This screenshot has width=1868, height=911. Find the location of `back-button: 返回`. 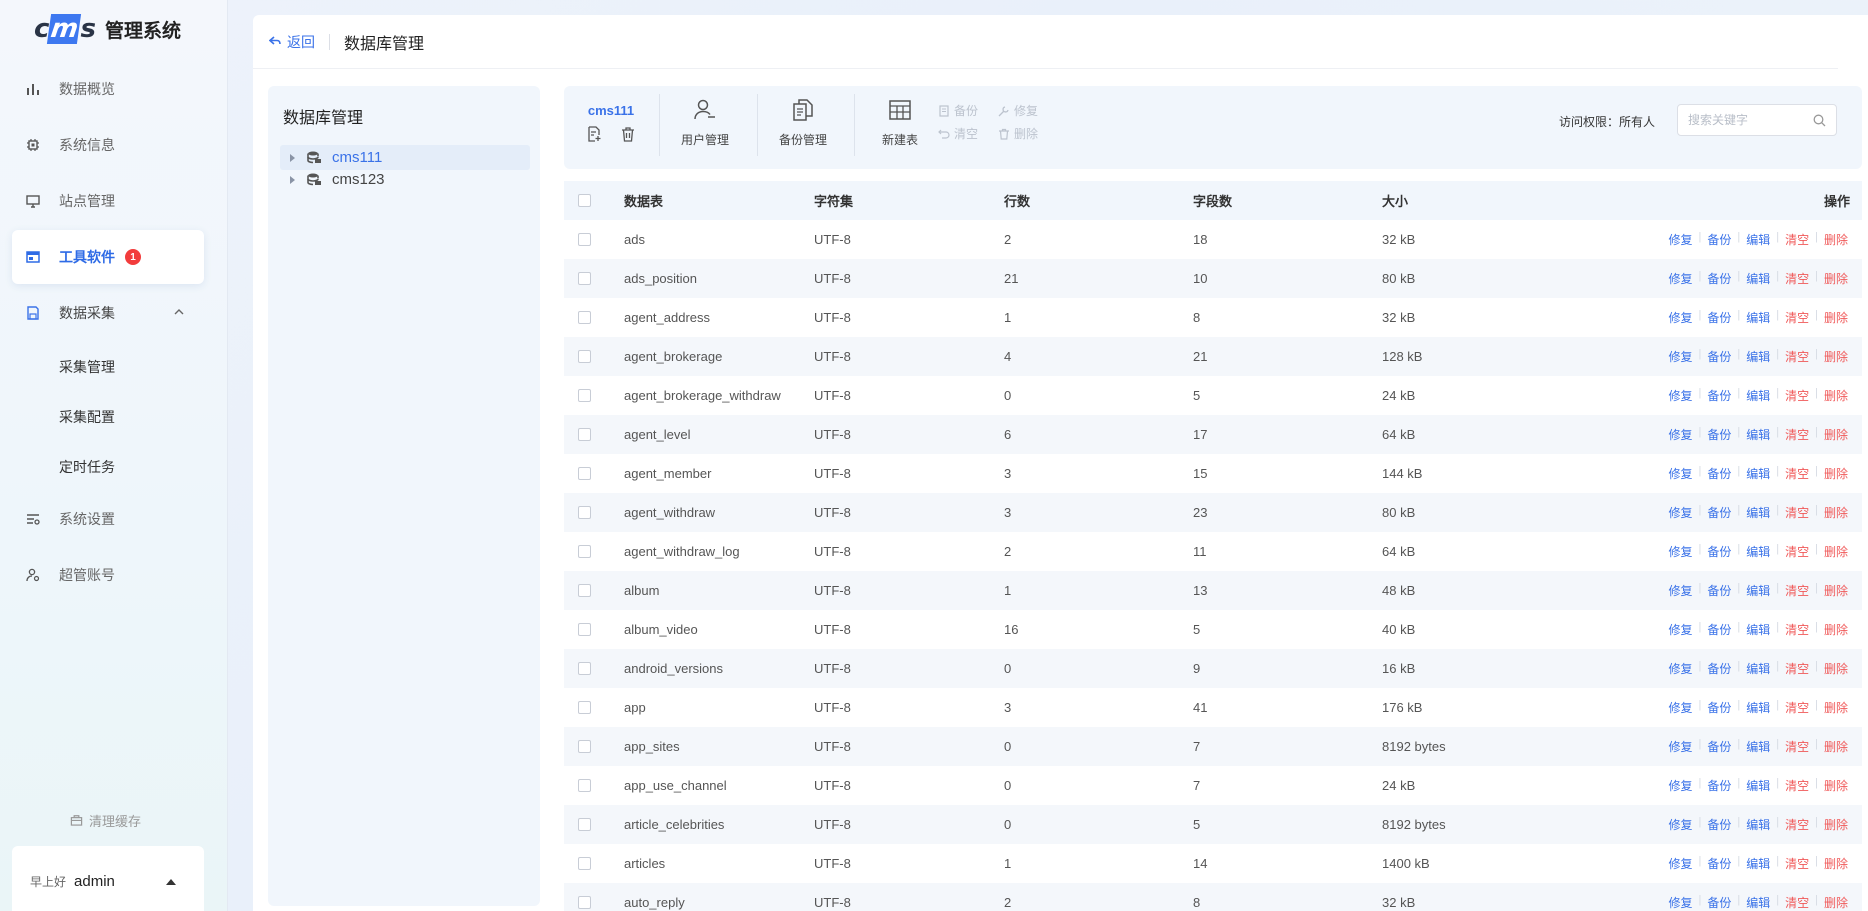

back-button: 返回 is located at coordinates (291, 42).